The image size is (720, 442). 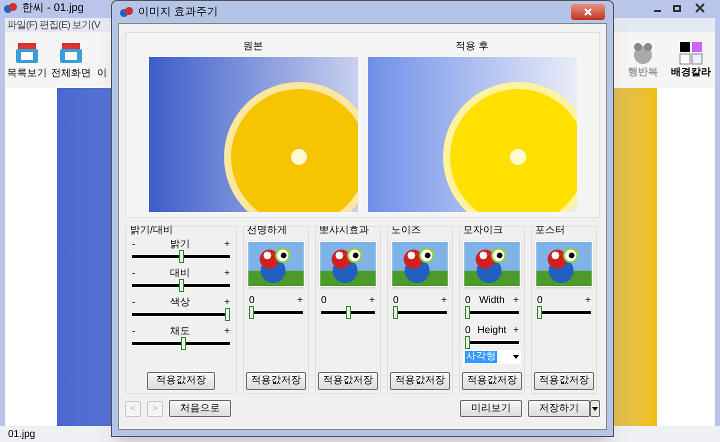 What do you see at coordinates (180, 332) in the screenshot?
I see `slider-label: 채도` at bounding box center [180, 332].